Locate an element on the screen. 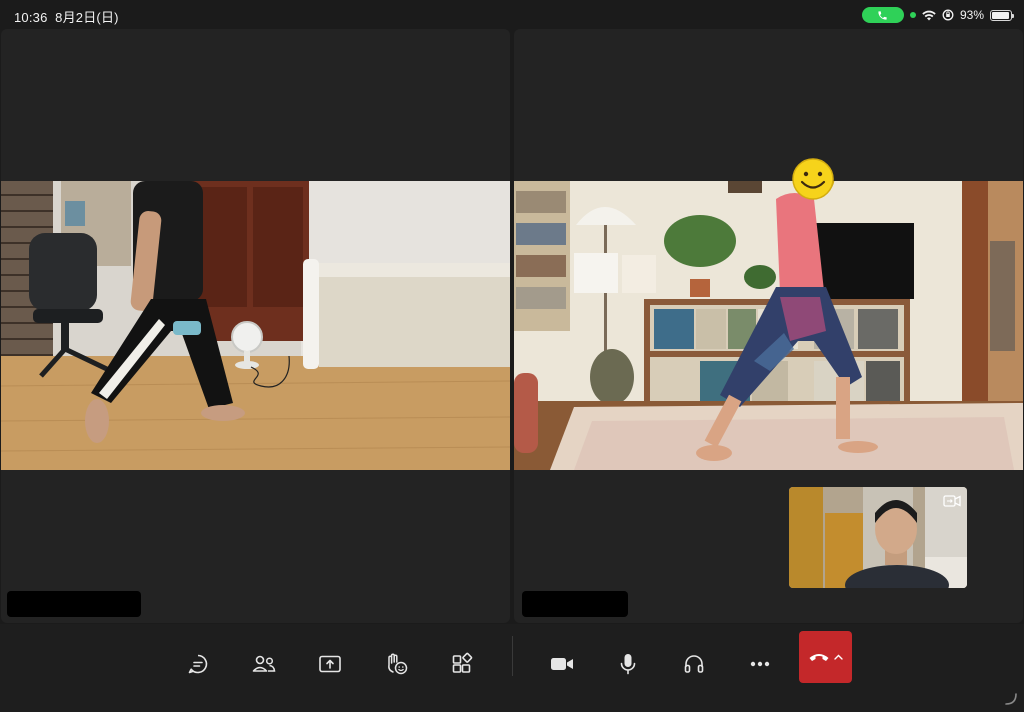 Image resolution: width=1024 pixels, height=712 pixels. self-view is located at coordinates (878, 537).